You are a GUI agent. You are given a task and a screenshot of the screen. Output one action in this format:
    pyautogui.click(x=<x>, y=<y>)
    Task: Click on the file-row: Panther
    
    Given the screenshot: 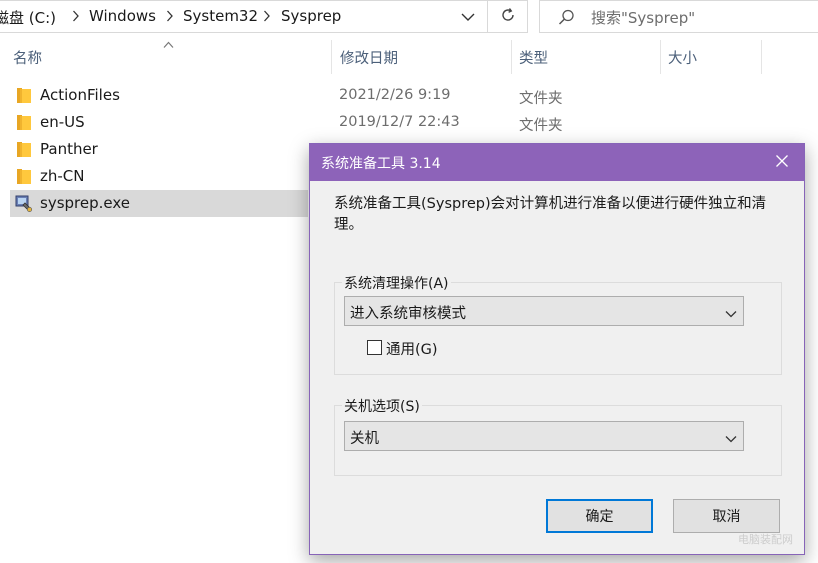 What is the action you would take?
    pyautogui.click(x=159, y=149)
    